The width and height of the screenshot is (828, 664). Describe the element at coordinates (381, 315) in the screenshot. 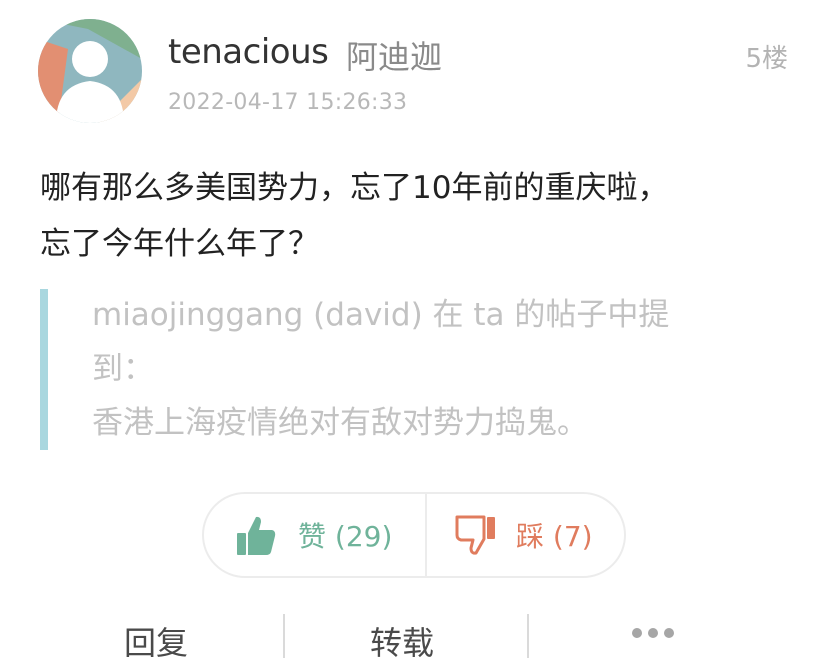

I see `quote-line: miaojinggang (david) 在 ta 的帖子中提` at that location.